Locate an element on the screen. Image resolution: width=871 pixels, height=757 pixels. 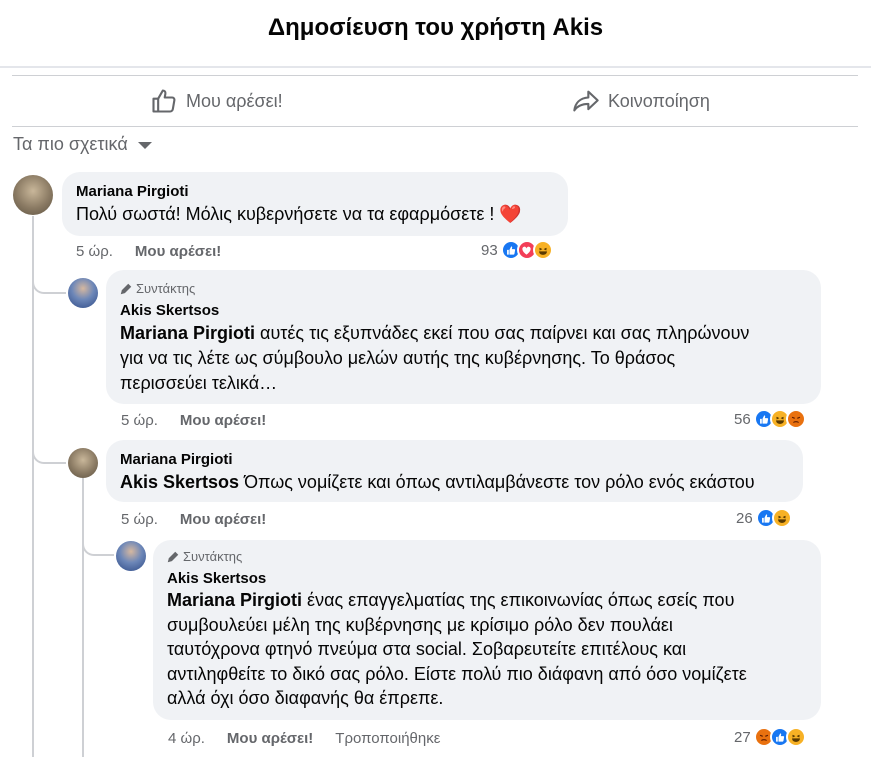
reaction-count: 26 is located at coordinates (744, 518).